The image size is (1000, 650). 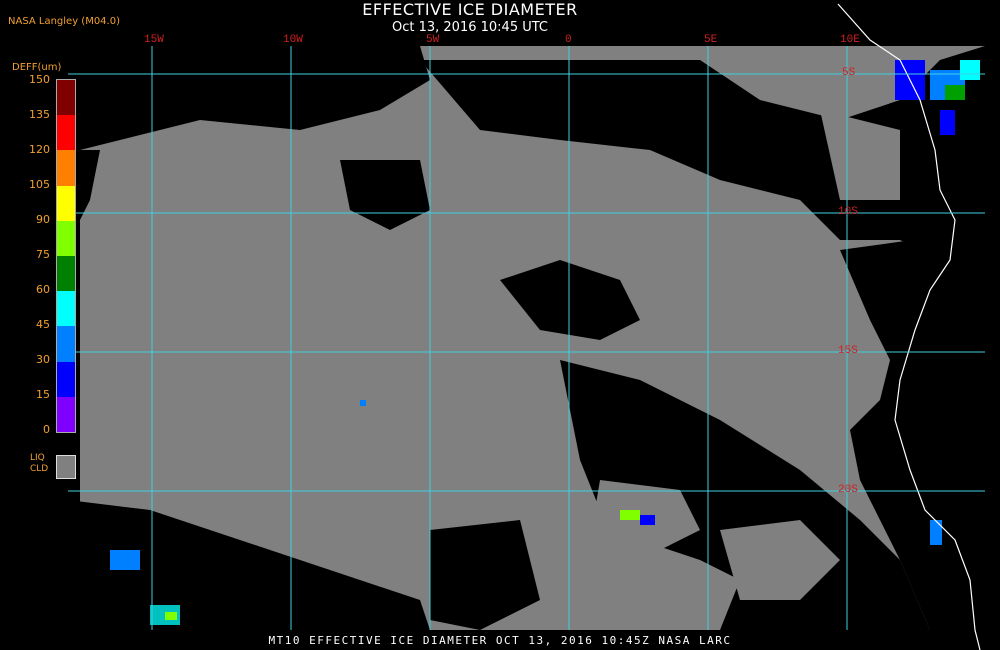 What do you see at coordinates (39, 79) in the screenshot?
I see `legend-tick-label: 150` at bounding box center [39, 79].